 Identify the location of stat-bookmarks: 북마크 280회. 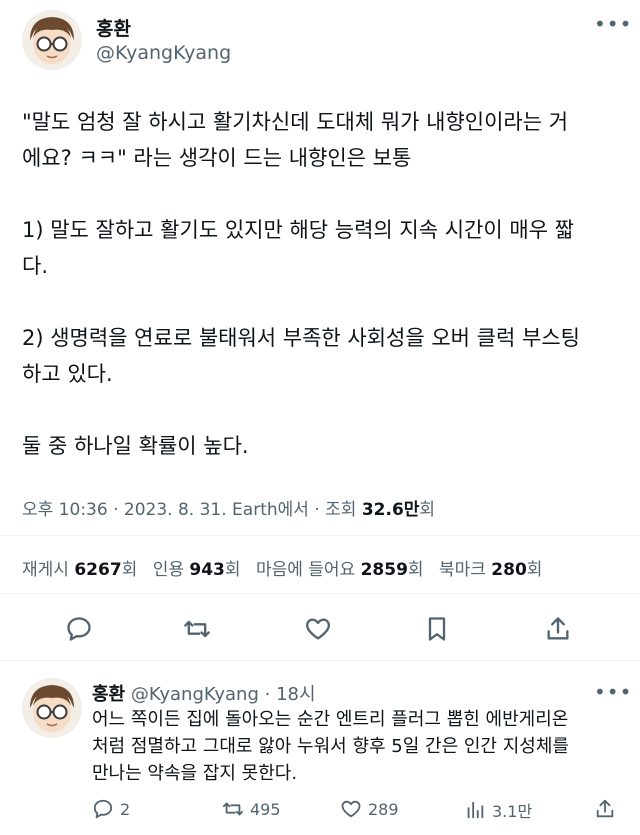
(490, 570).